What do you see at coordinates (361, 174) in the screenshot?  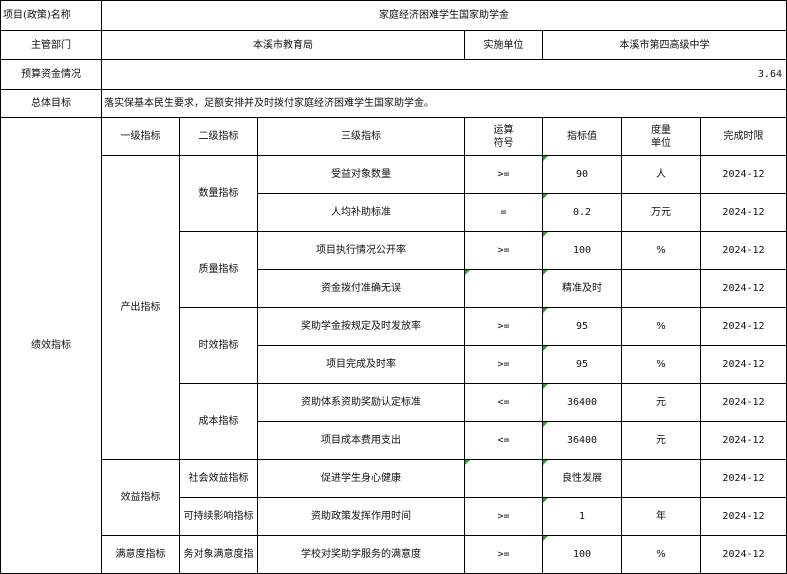 I see `row-name: 受益对象数量` at bounding box center [361, 174].